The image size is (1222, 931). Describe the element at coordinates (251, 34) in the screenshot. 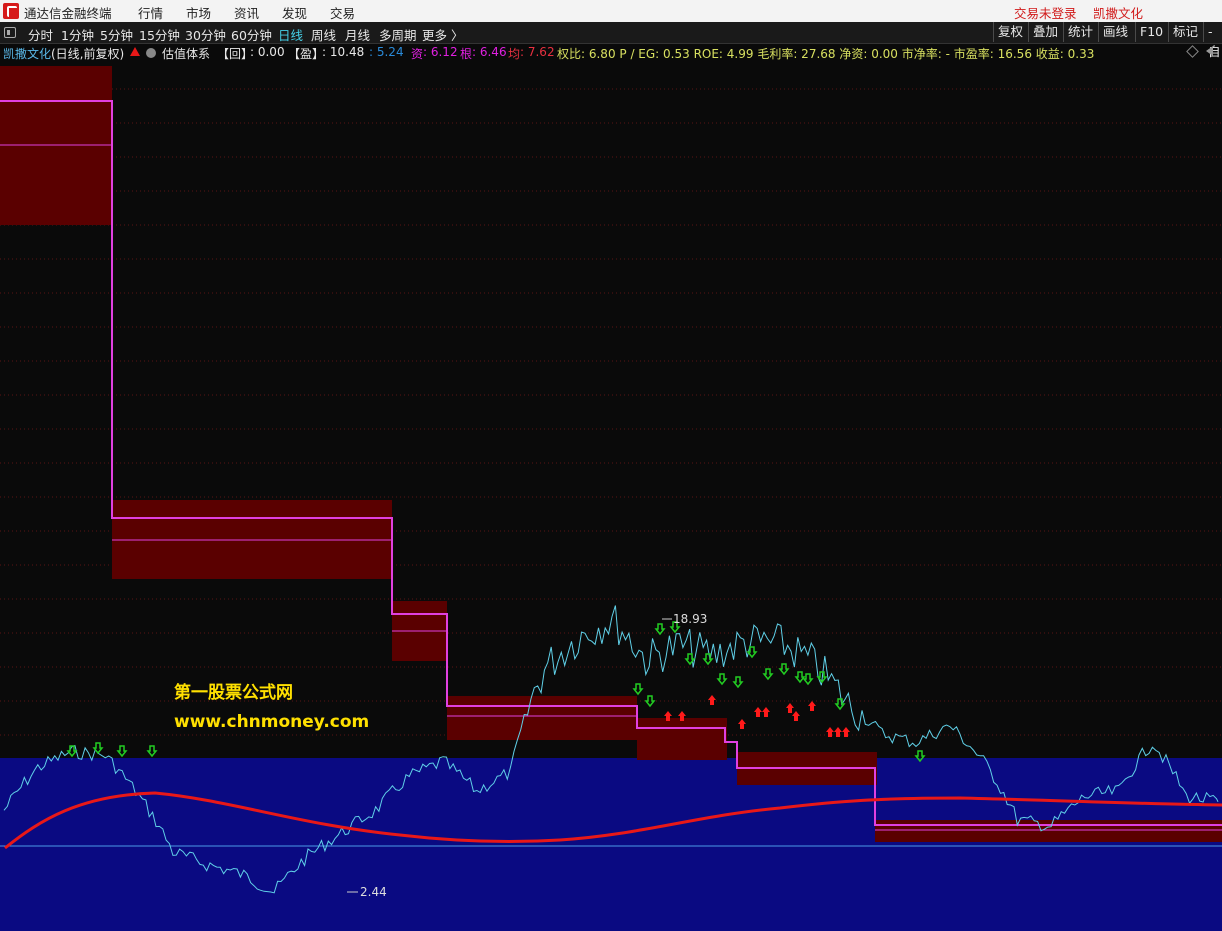

I see `tab-60min: 60分钟` at that location.